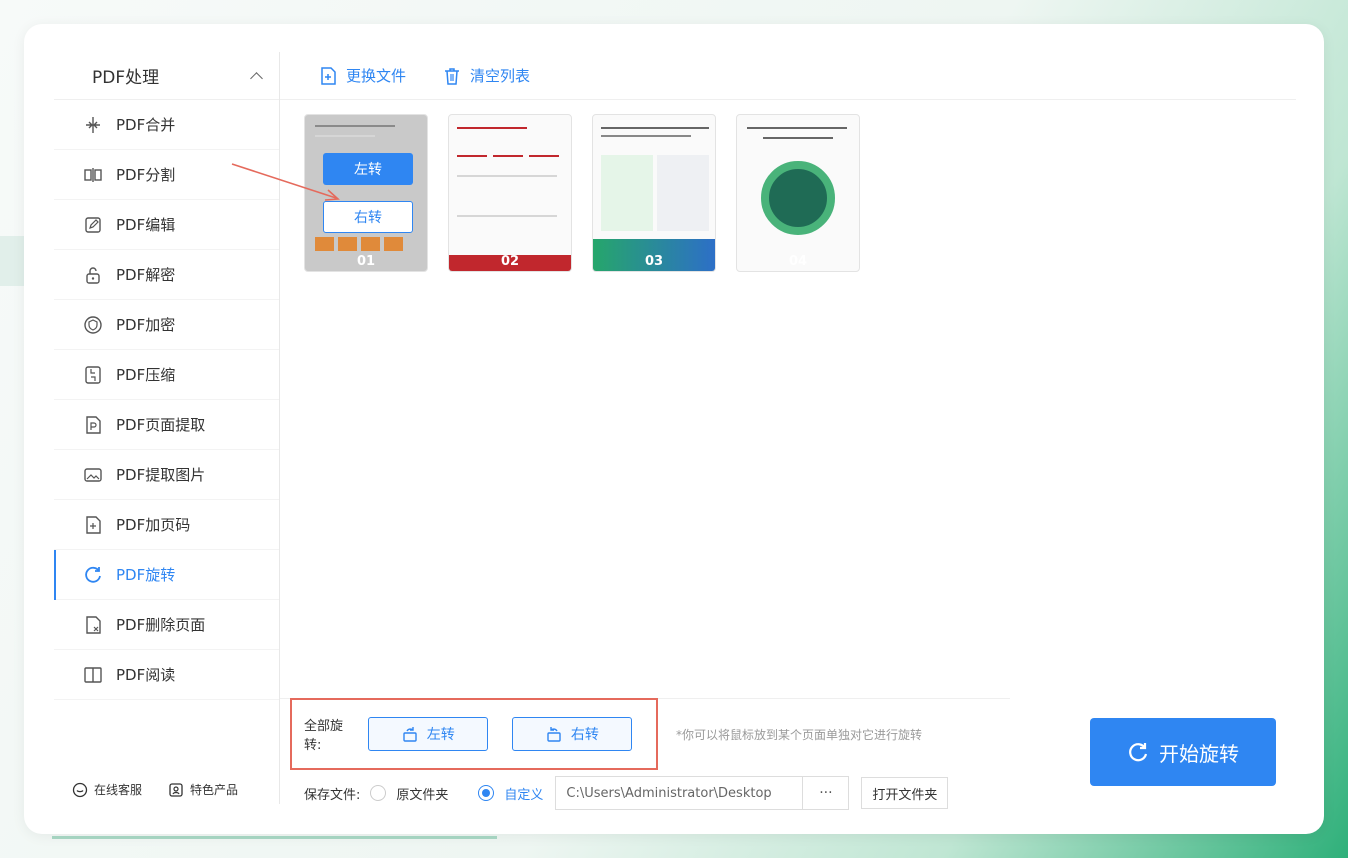 This screenshot has width=1348, height=858. Describe the element at coordinates (146, 225) in the screenshot. I see `sidebar-item-label: PDF编辑` at that location.